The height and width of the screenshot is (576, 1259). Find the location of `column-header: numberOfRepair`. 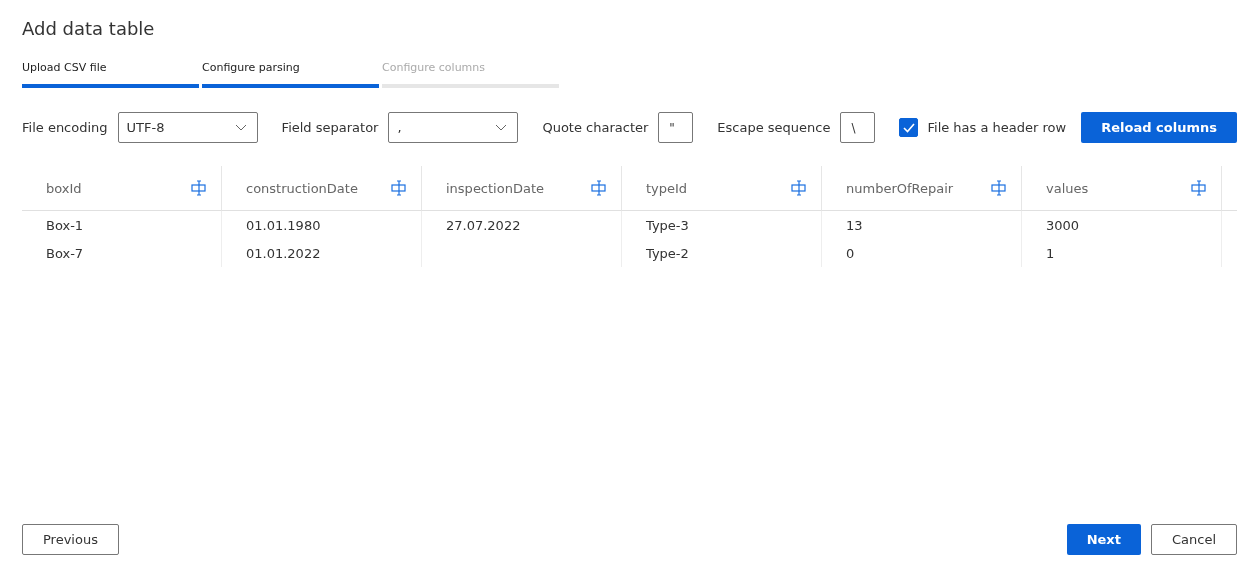

column-header: numberOfRepair is located at coordinates (900, 188).